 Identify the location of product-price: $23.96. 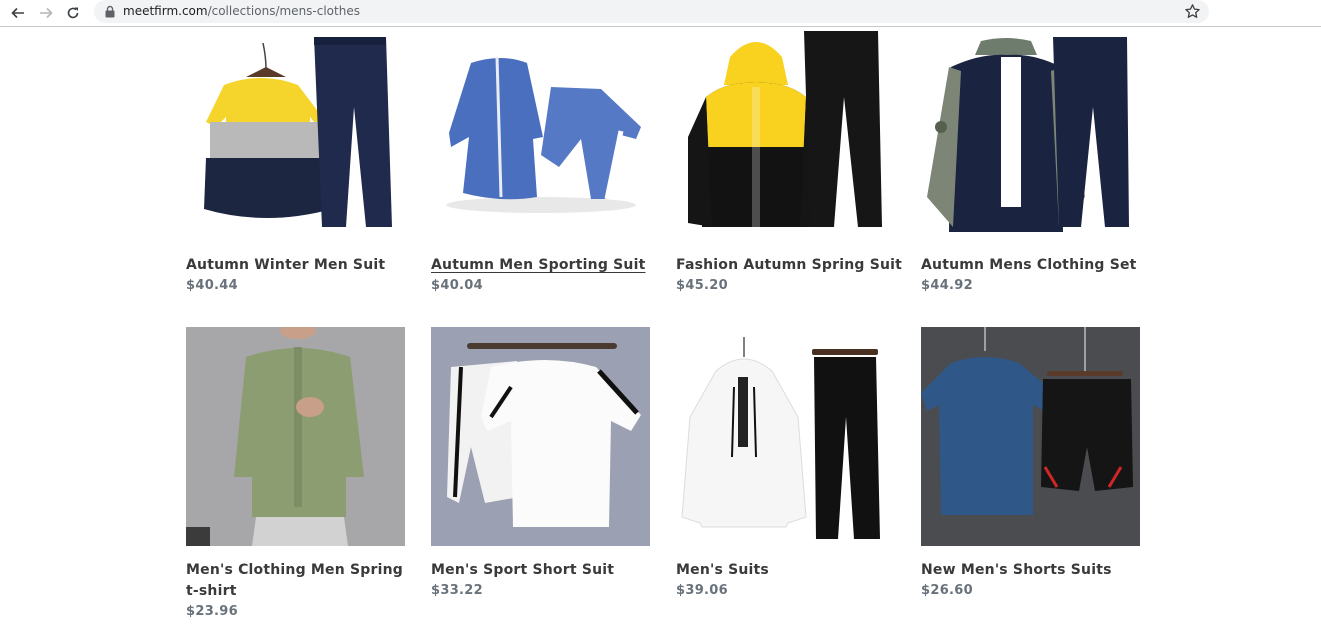
(212, 611).